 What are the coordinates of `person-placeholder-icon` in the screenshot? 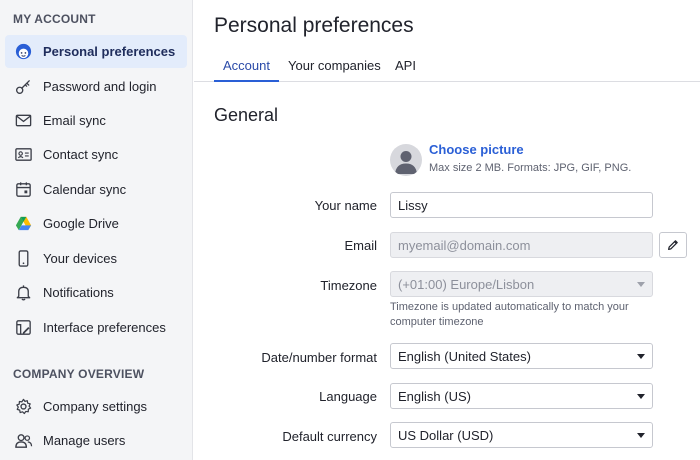 It's located at (406, 162).